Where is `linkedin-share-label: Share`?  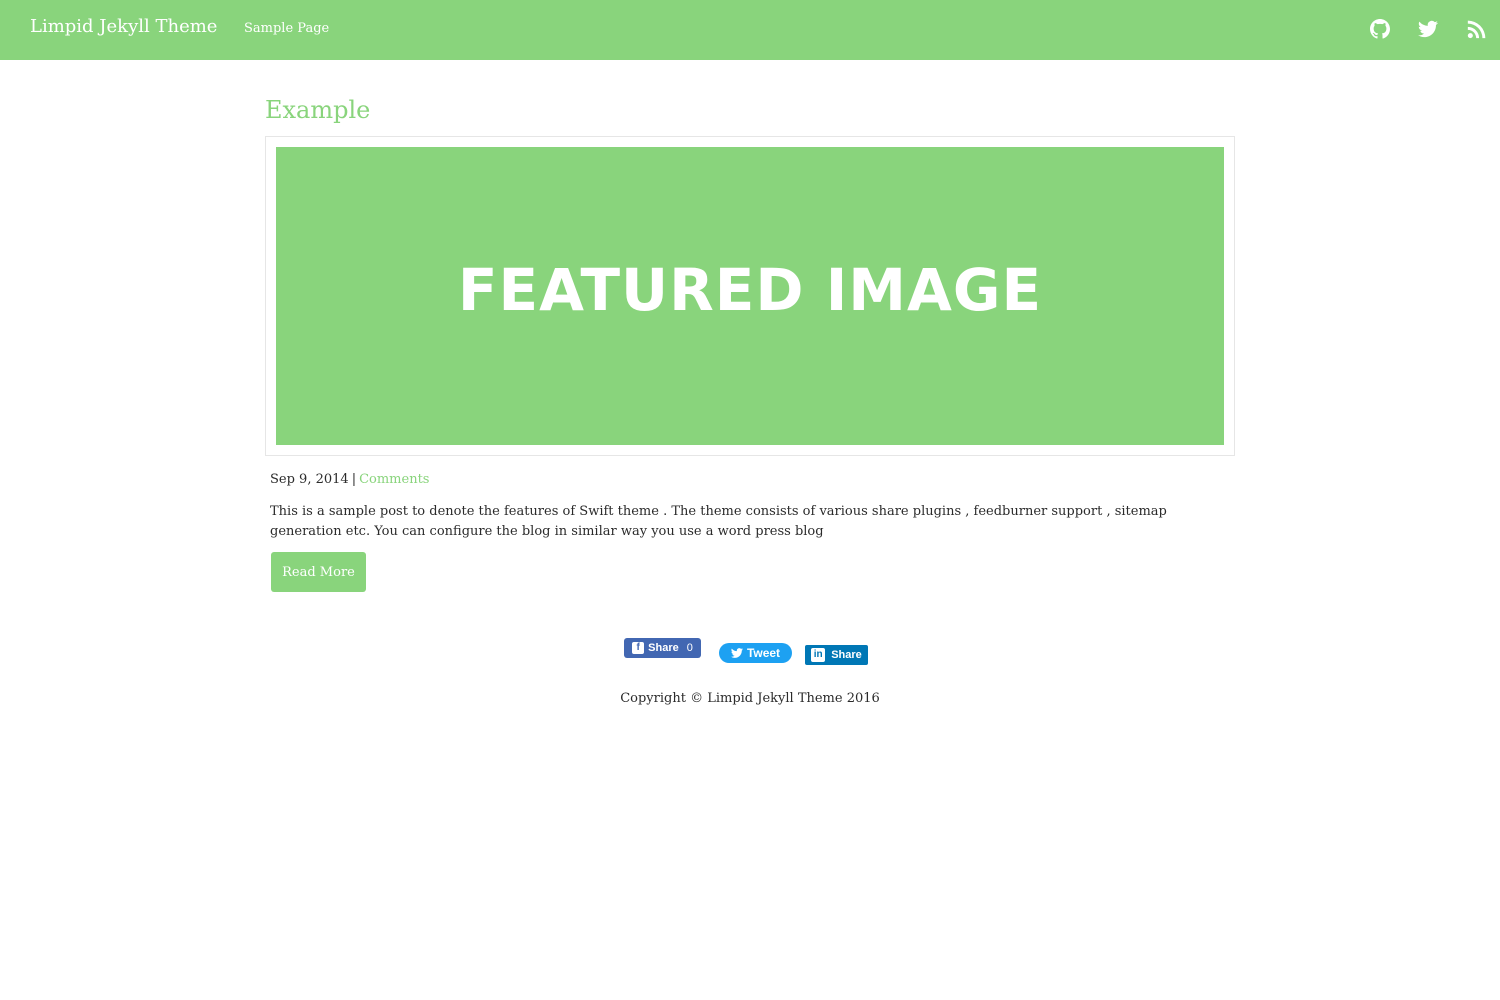 linkedin-share-label: Share is located at coordinates (846, 655).